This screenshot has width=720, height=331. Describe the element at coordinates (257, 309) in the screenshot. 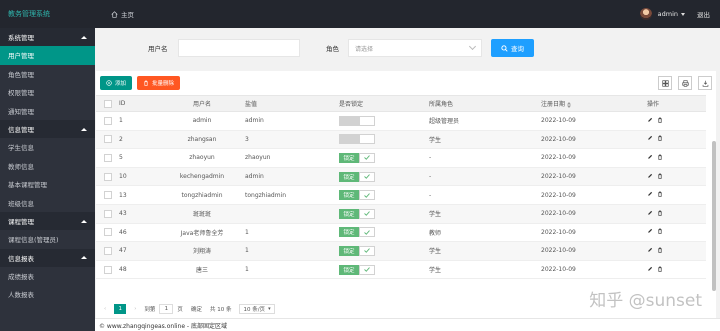

I see `per-page-select: 10 条/页 ▾` at that location.